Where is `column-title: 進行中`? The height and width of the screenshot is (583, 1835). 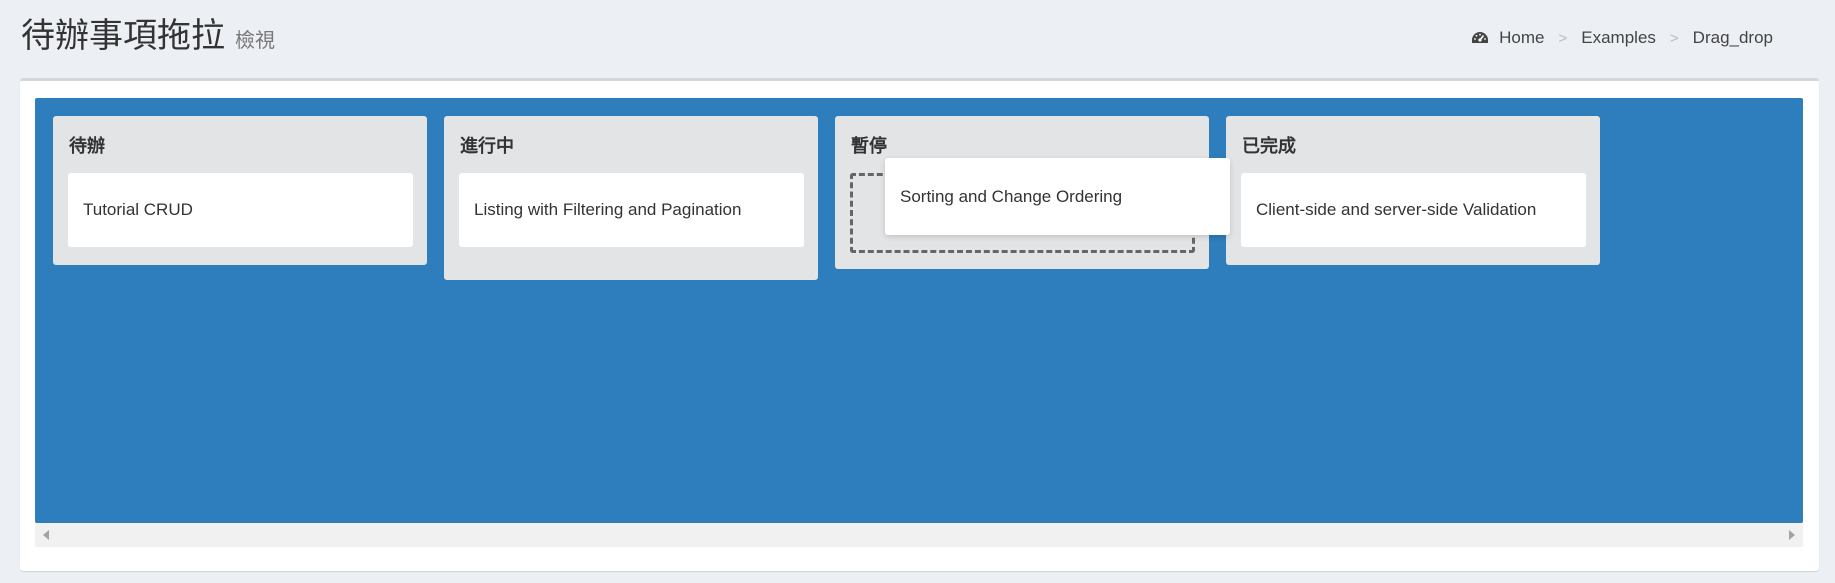
column-title: 進行中 is located at coordinates (487, 146).